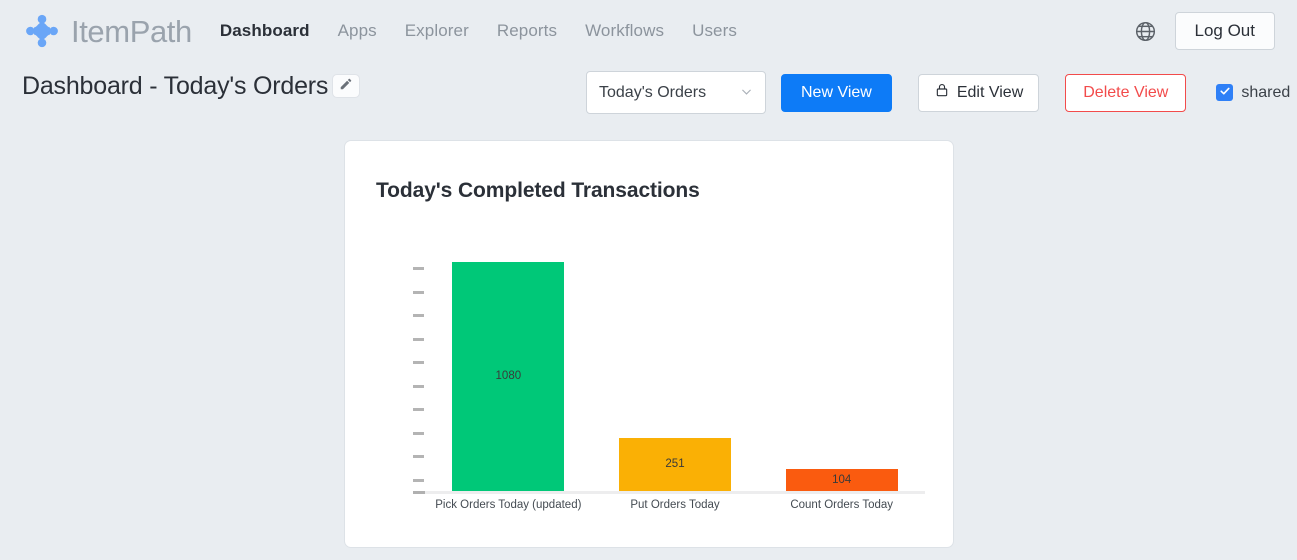 The image size is (1297, 560). Describe the element at coordinates (131, 31) in the screenshot. I see `brand-name: ItemPath` at that location.